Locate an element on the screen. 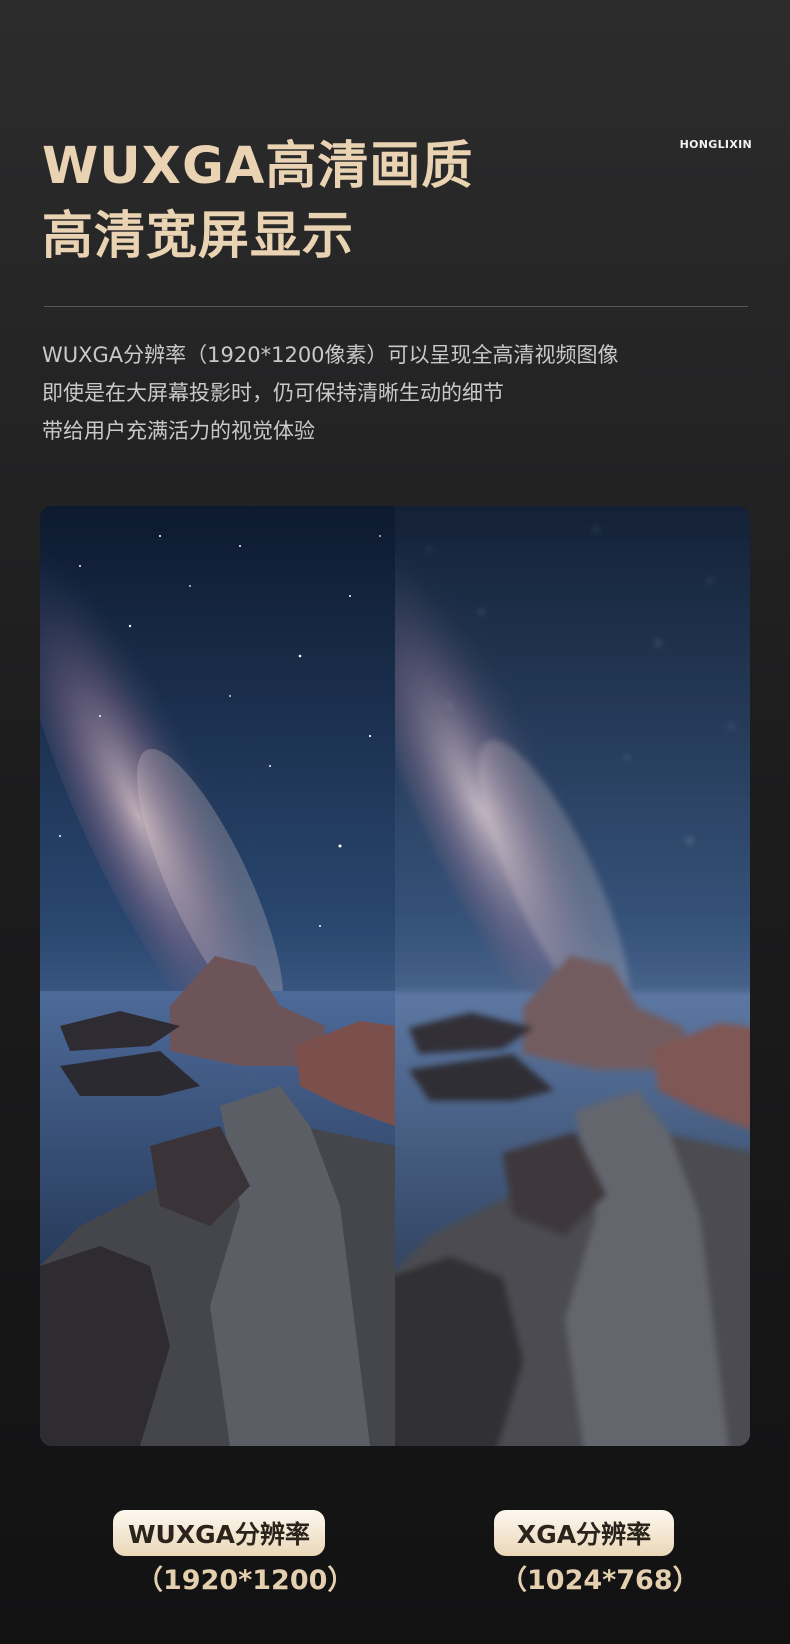 The width and height of the screenshot is (790, 1644). divider is located at coordinates (396, 306).